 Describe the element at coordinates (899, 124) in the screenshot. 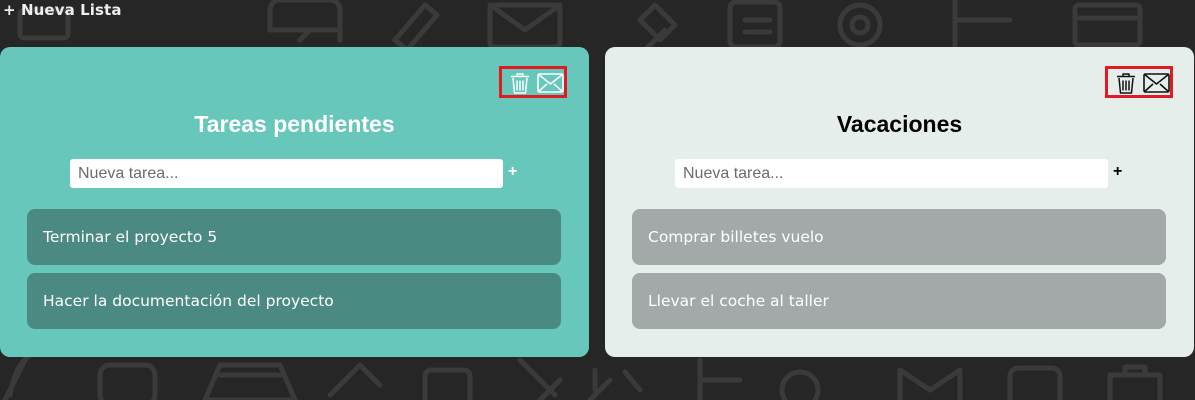

I see `list-title: Vacaciones` at that location.